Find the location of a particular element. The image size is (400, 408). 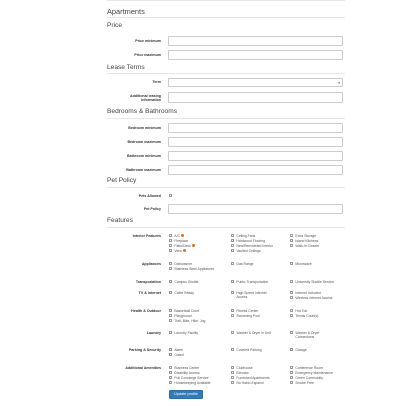

bathroom-maximum-input is located at coordinates (255, 170).